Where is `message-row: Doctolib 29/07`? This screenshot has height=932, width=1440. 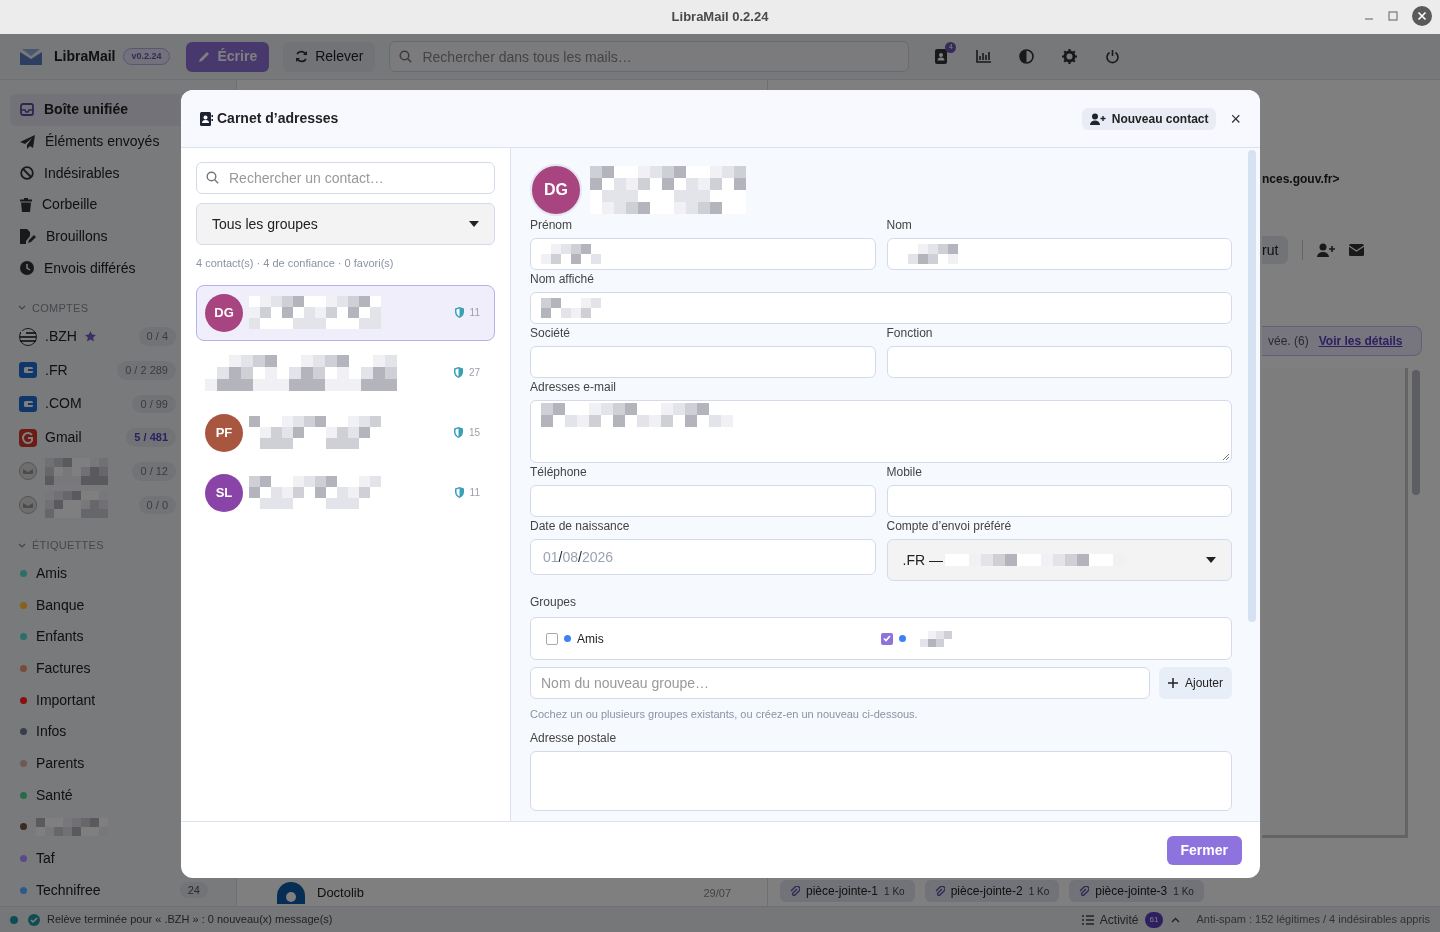
message-row: Doctolib 29/07 is located at coordinates (502, 893).